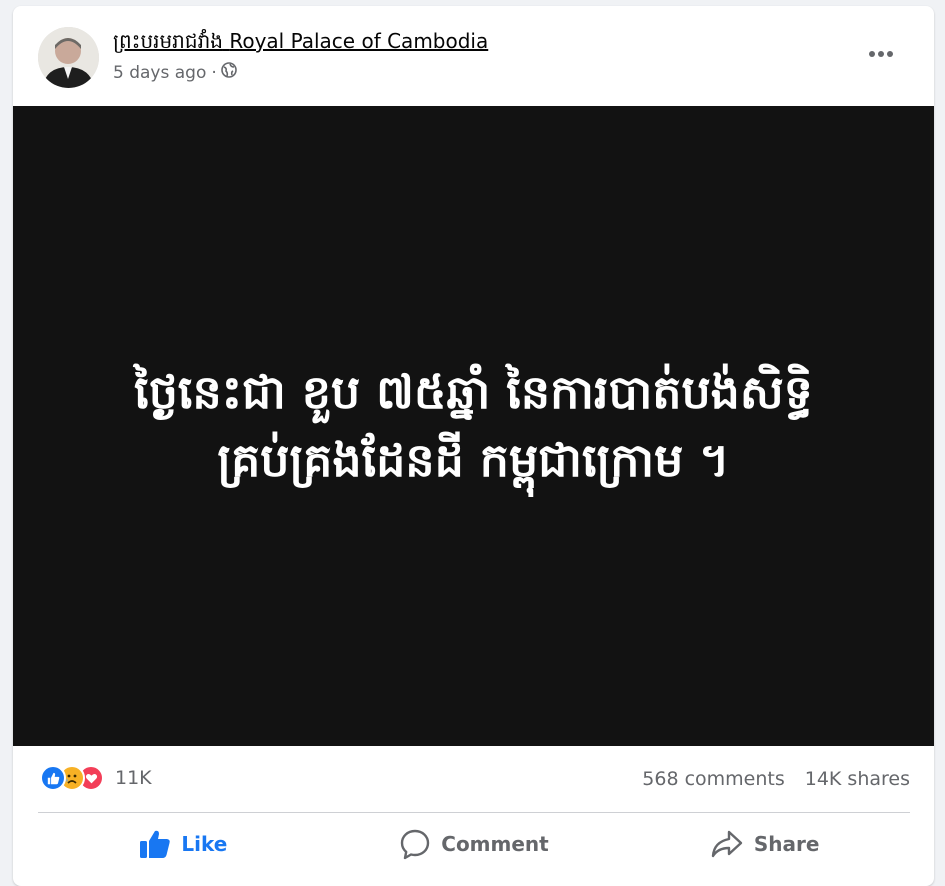  I want to click on reaction-count: 11K, so click(133, 778).